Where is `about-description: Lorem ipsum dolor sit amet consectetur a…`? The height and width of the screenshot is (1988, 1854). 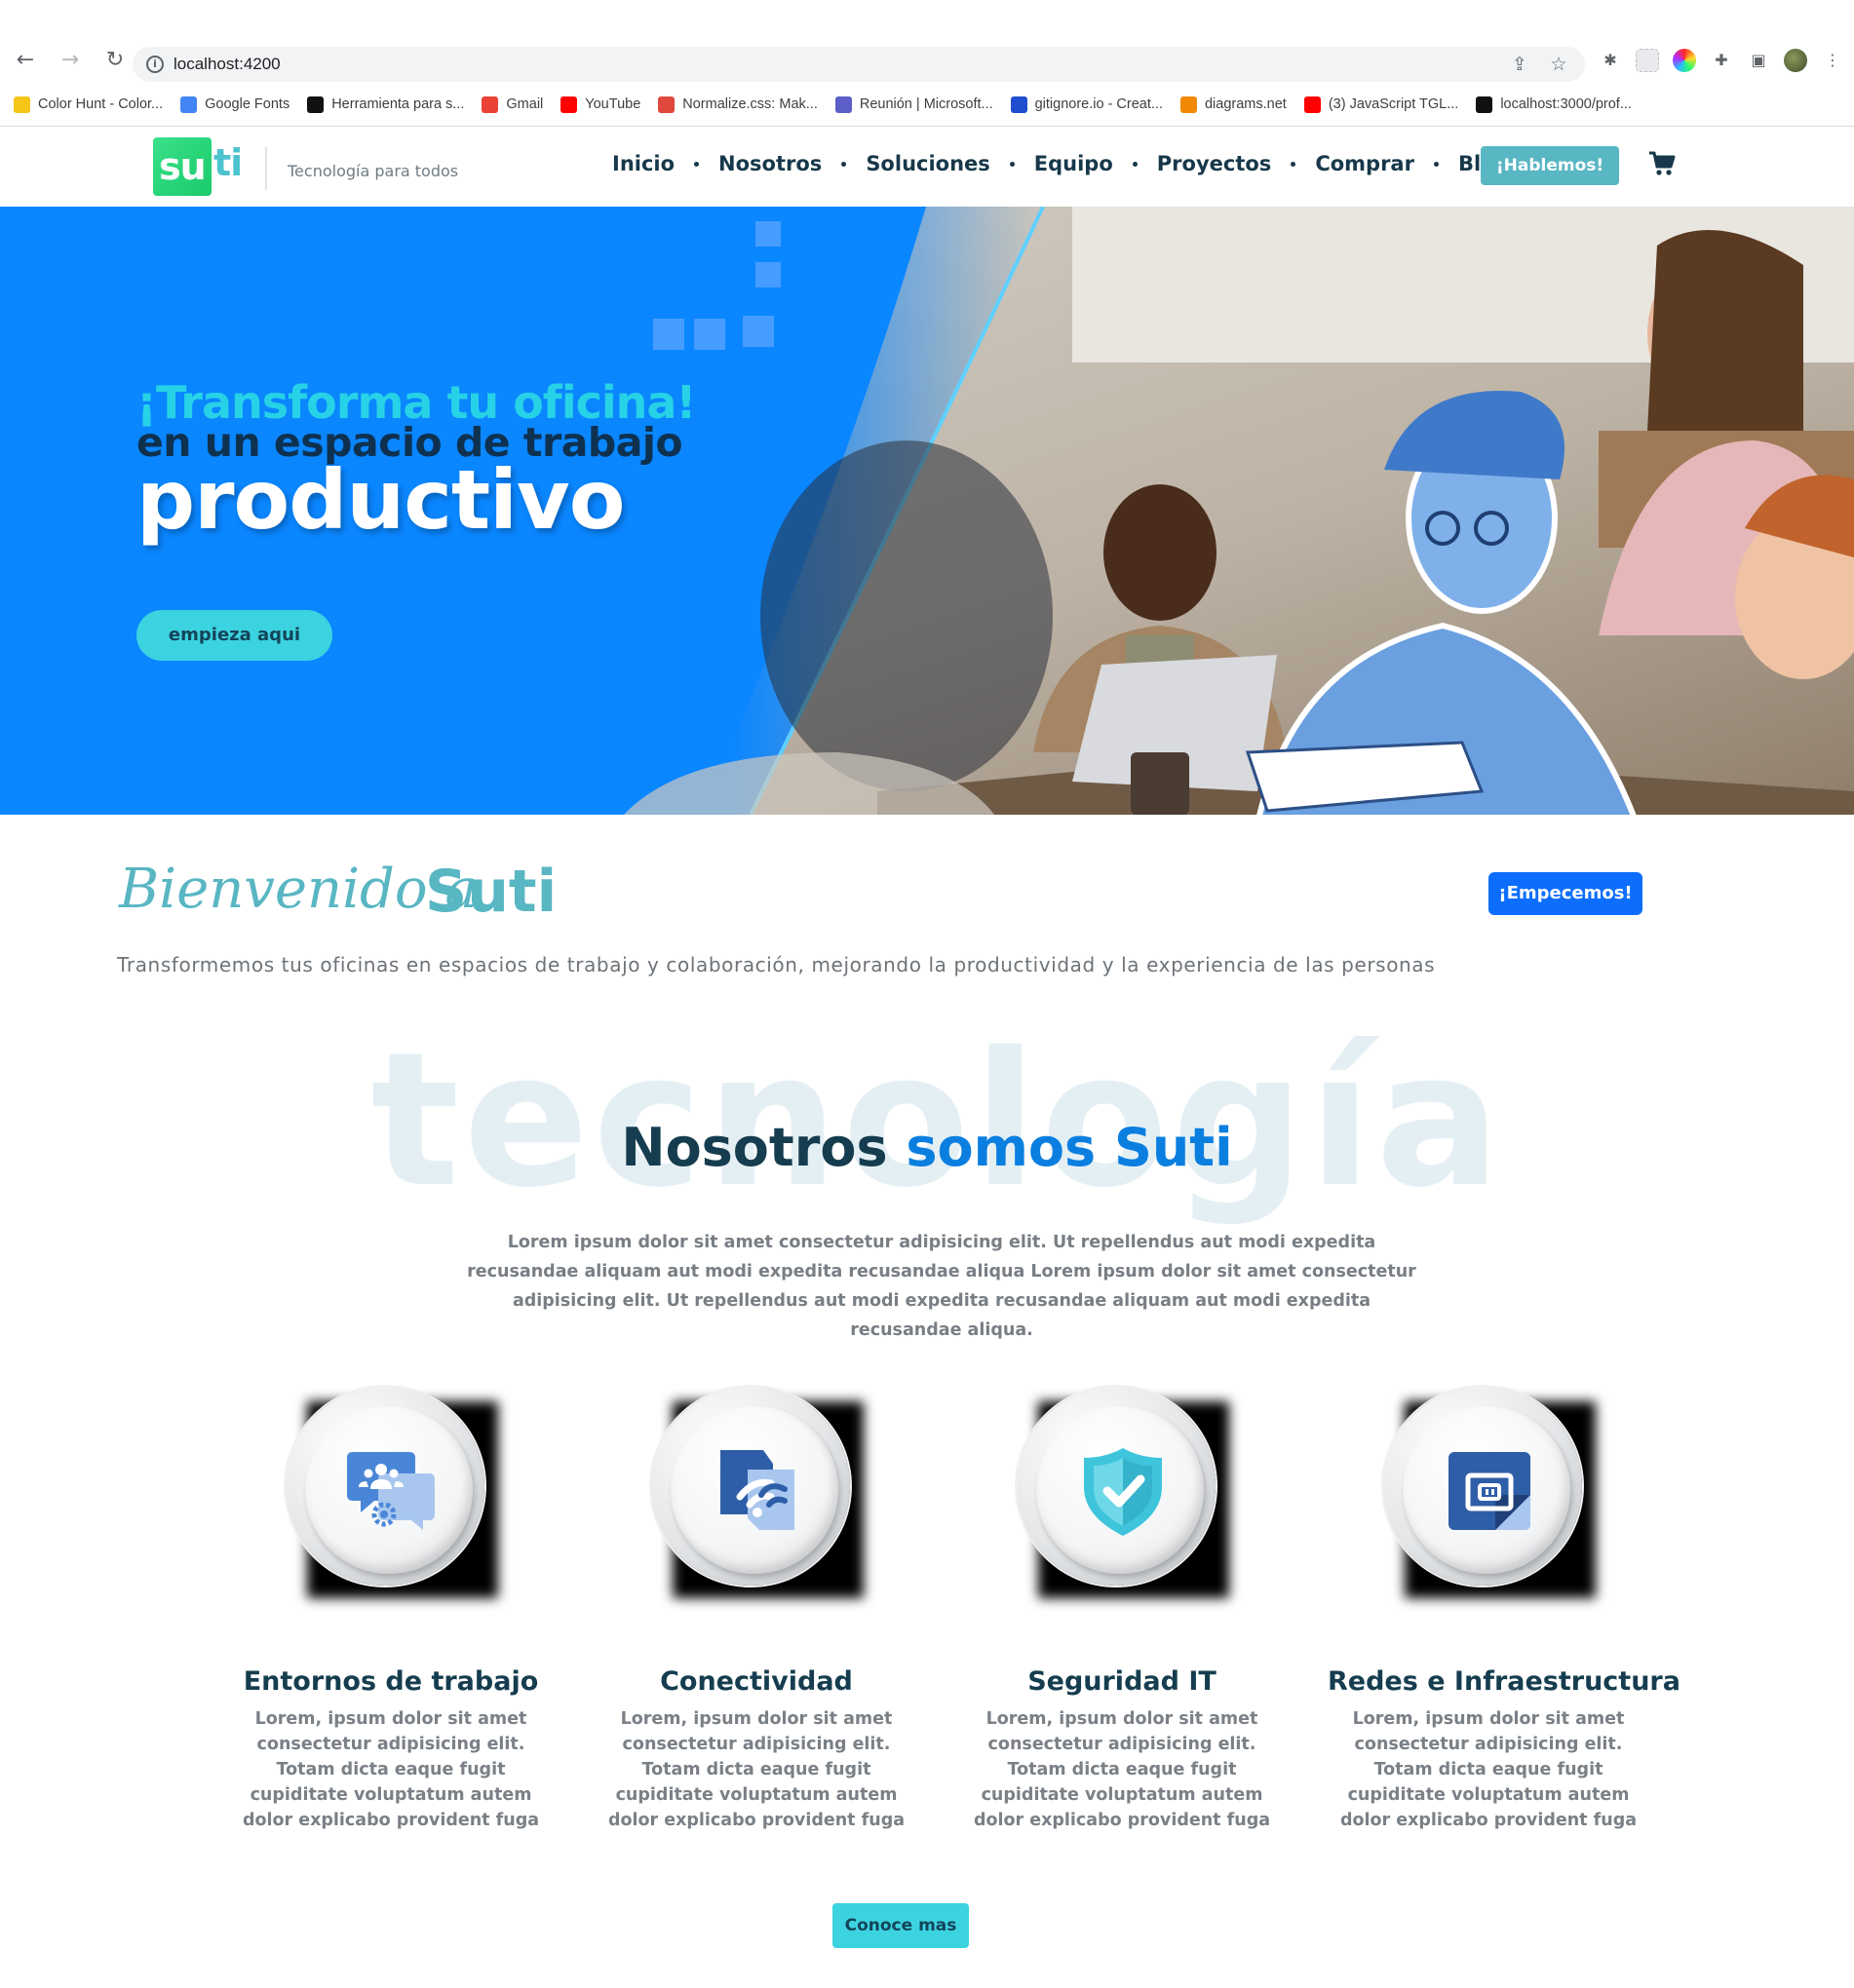
about-description: Lorem ipsum dolor sit amet consectetur a… is located at coordinates (941, 1286).